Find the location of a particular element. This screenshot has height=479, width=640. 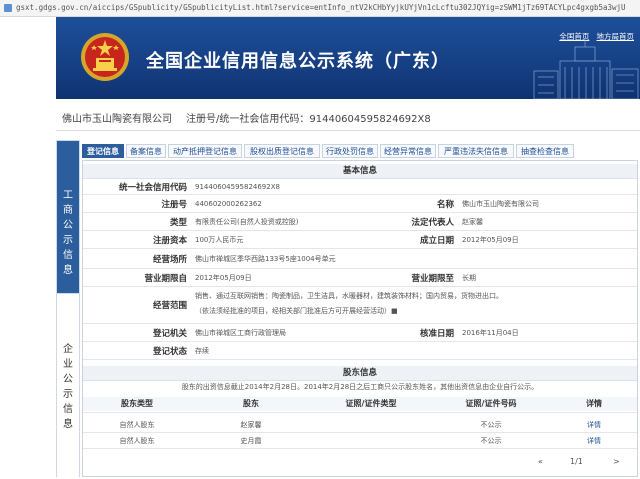

column-header: 证照/证件类型 is located at coordinates (371, 404).